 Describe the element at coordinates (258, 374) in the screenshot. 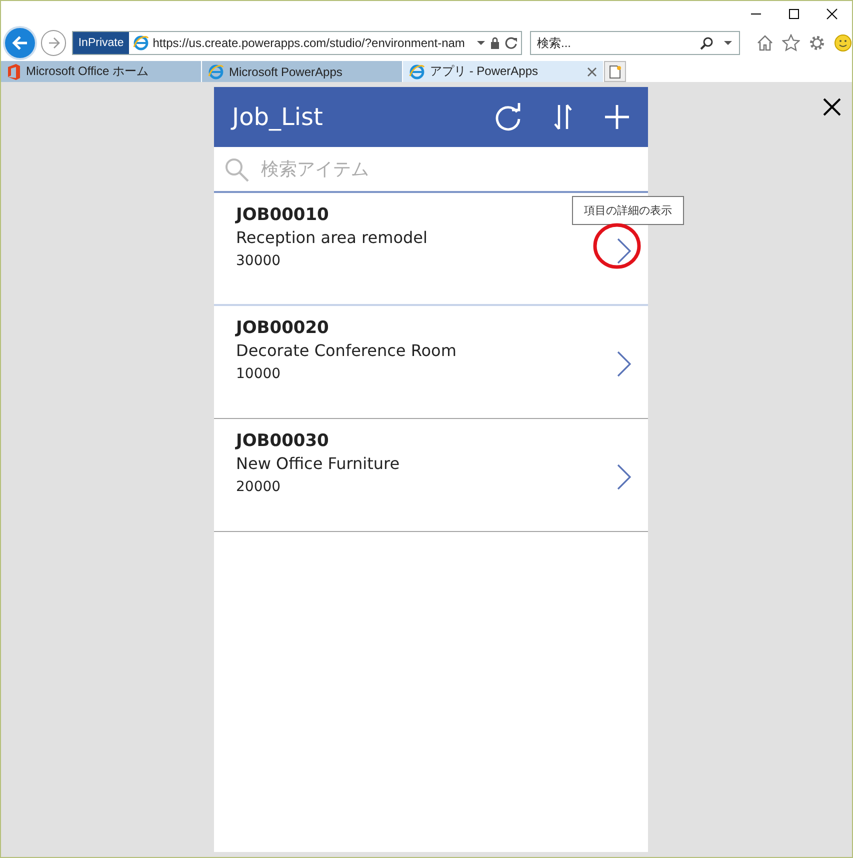

I see `job-amount: 10000` at that location.